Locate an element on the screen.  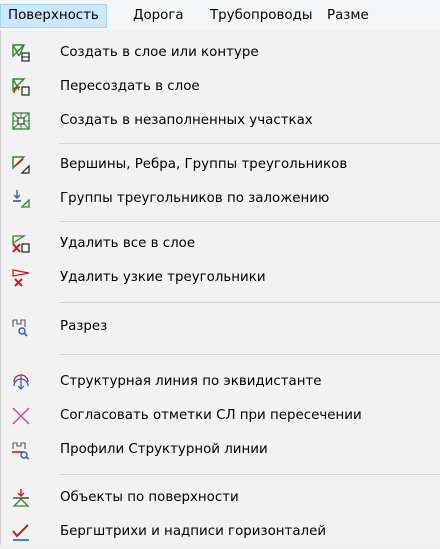
menu-item-equidistant-structure-line: Структурная линия по эквидистанте is located at coordinates (220, 382).